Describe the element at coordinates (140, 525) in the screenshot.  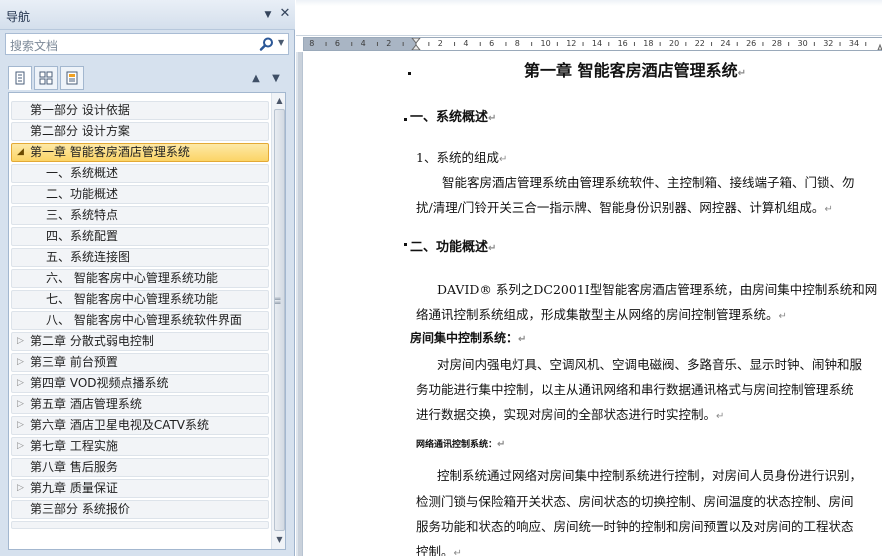
I see `nav-heading-item` at that location.